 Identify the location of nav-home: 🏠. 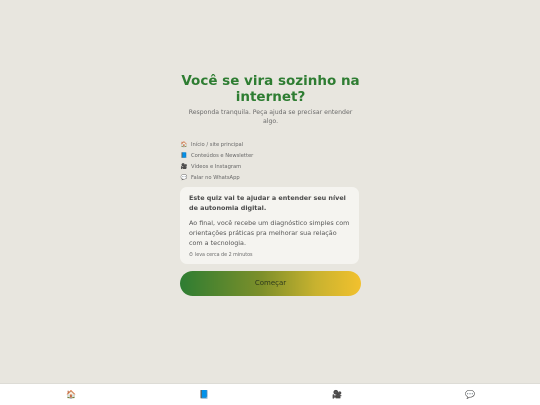
(71, 395).